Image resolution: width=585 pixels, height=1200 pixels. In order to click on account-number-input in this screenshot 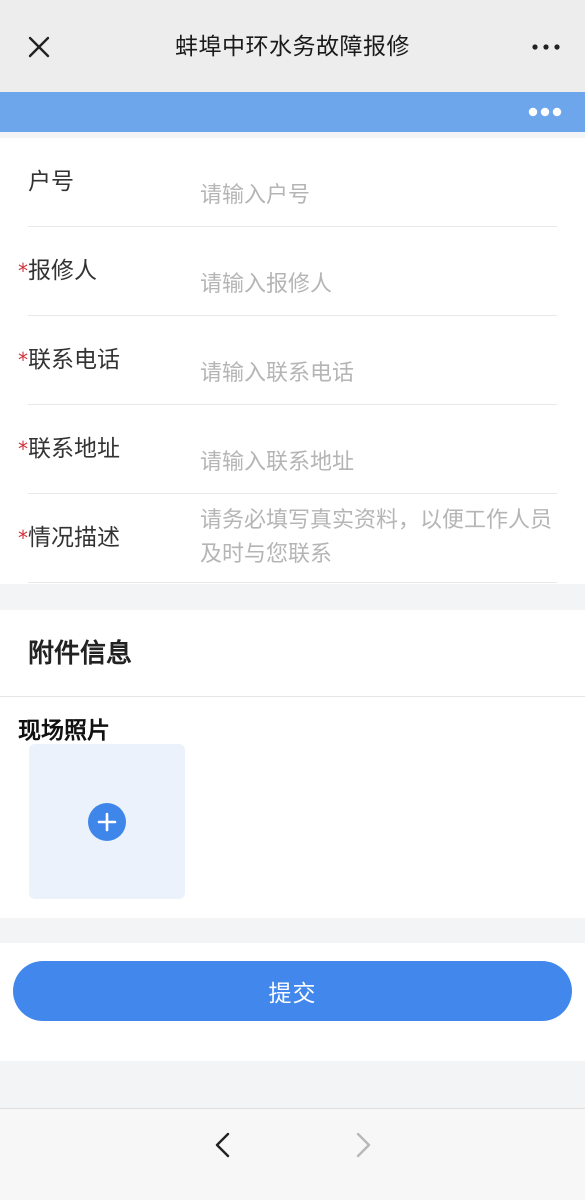, I will do `click(378, 182)`.